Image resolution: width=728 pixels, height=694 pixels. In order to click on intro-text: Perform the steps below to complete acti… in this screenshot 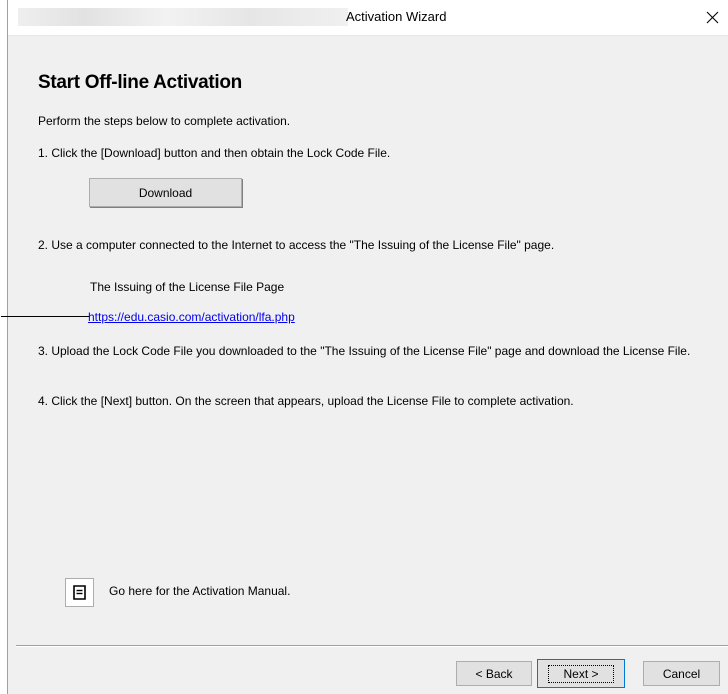, I will do `click(164, 121)`.